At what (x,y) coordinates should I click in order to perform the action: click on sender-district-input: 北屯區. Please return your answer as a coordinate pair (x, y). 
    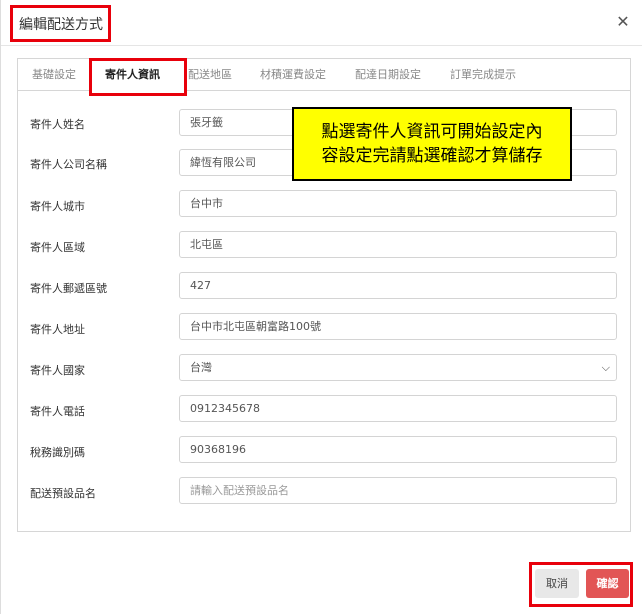
    Looking at the image, I should click on (398, 244).